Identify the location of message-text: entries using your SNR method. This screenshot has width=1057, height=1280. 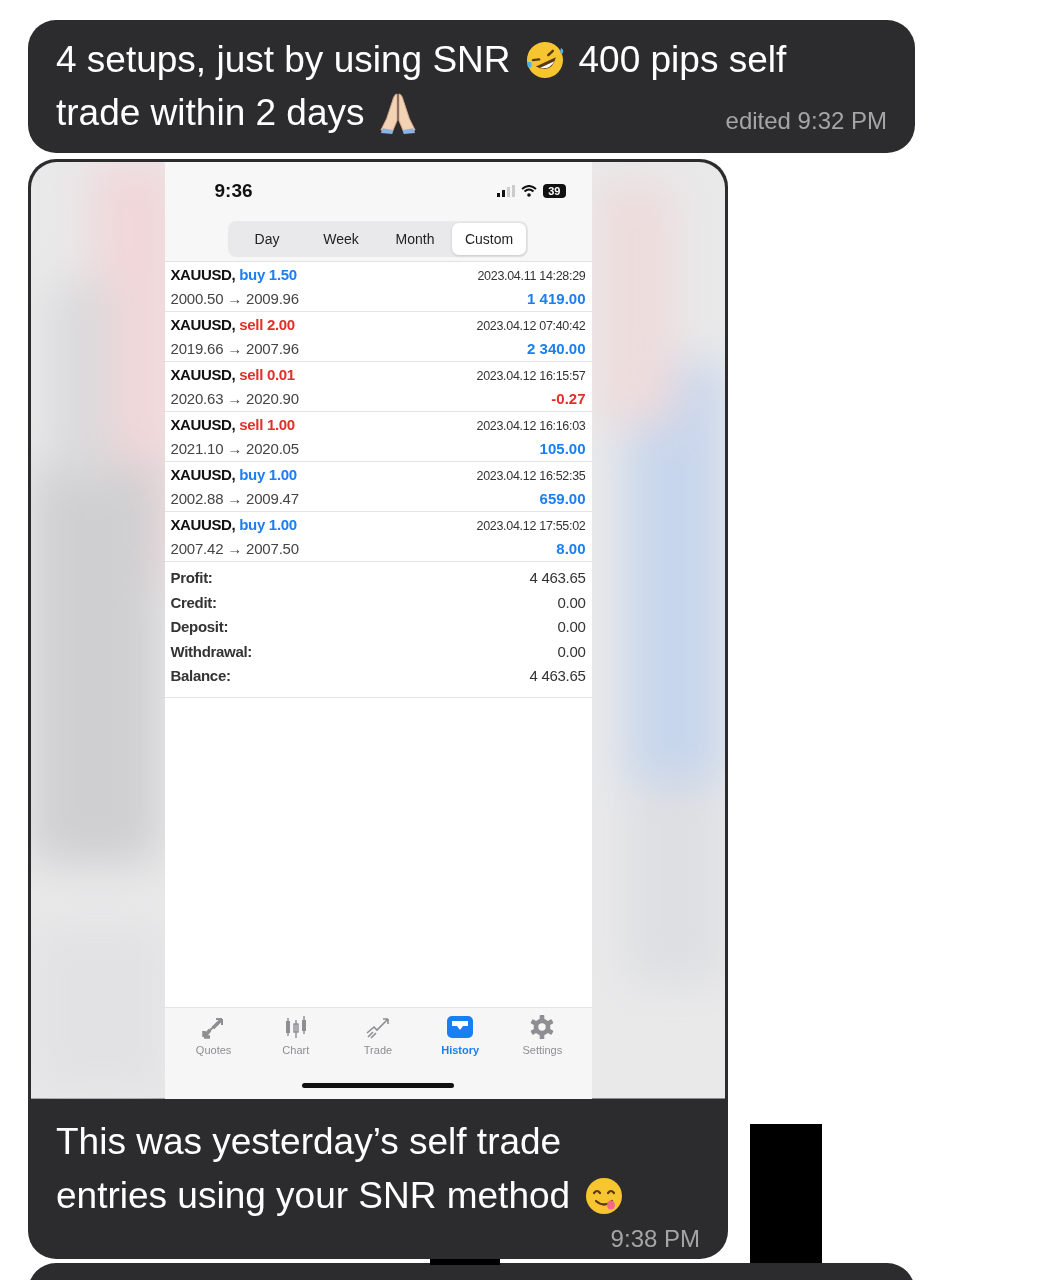
(313, 1195).